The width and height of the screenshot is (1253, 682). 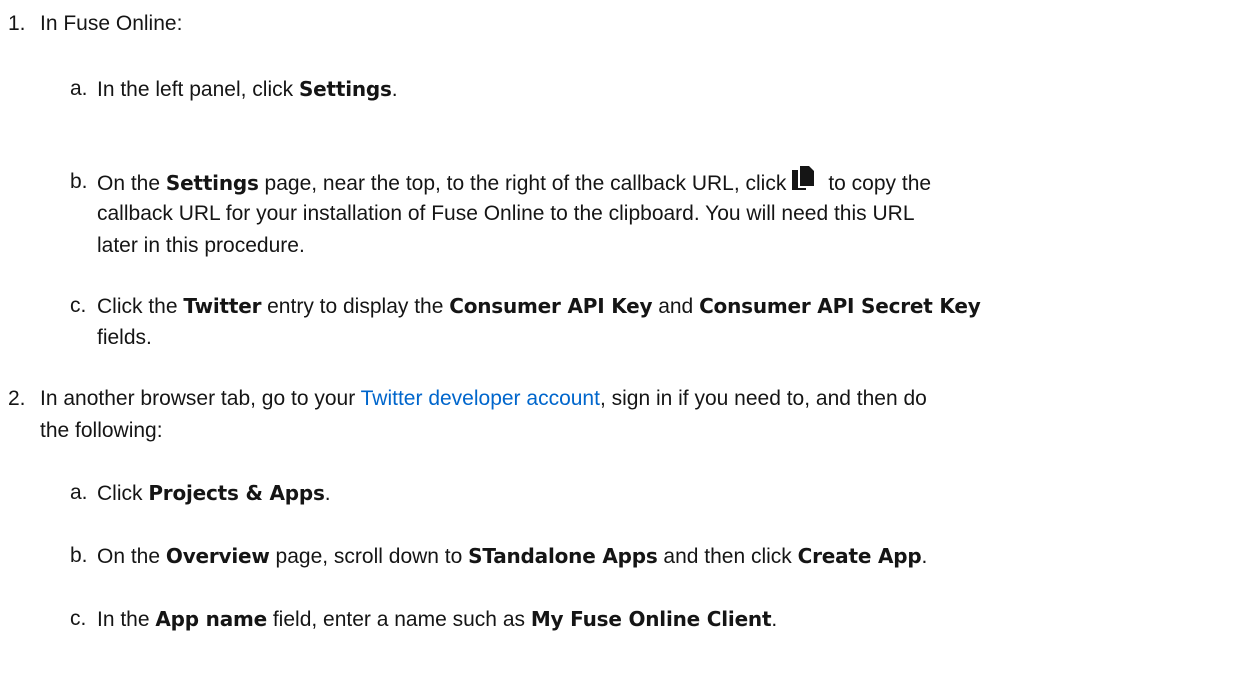 What do you see at coordinates (123, 493) in the screenshot?
I see `text-run: Click` at bounding box center [123, 493].